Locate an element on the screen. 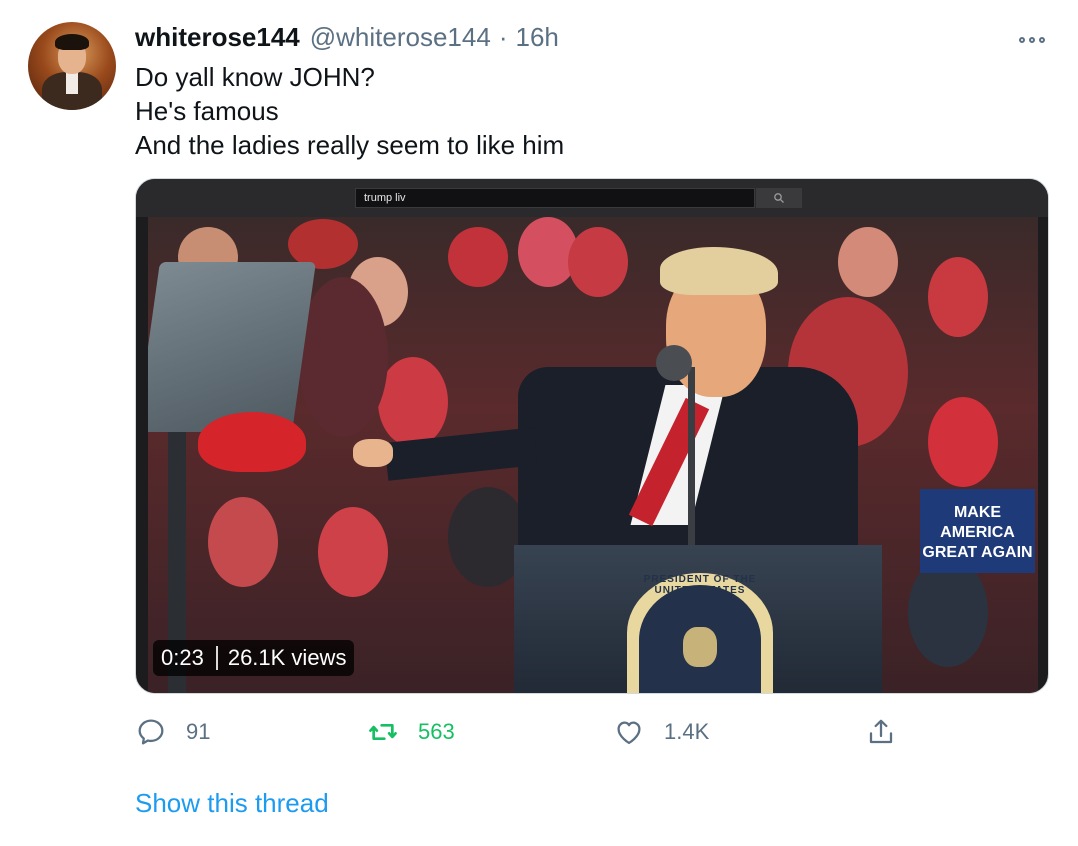  avatar-hair is located at coordinates (72, 42).